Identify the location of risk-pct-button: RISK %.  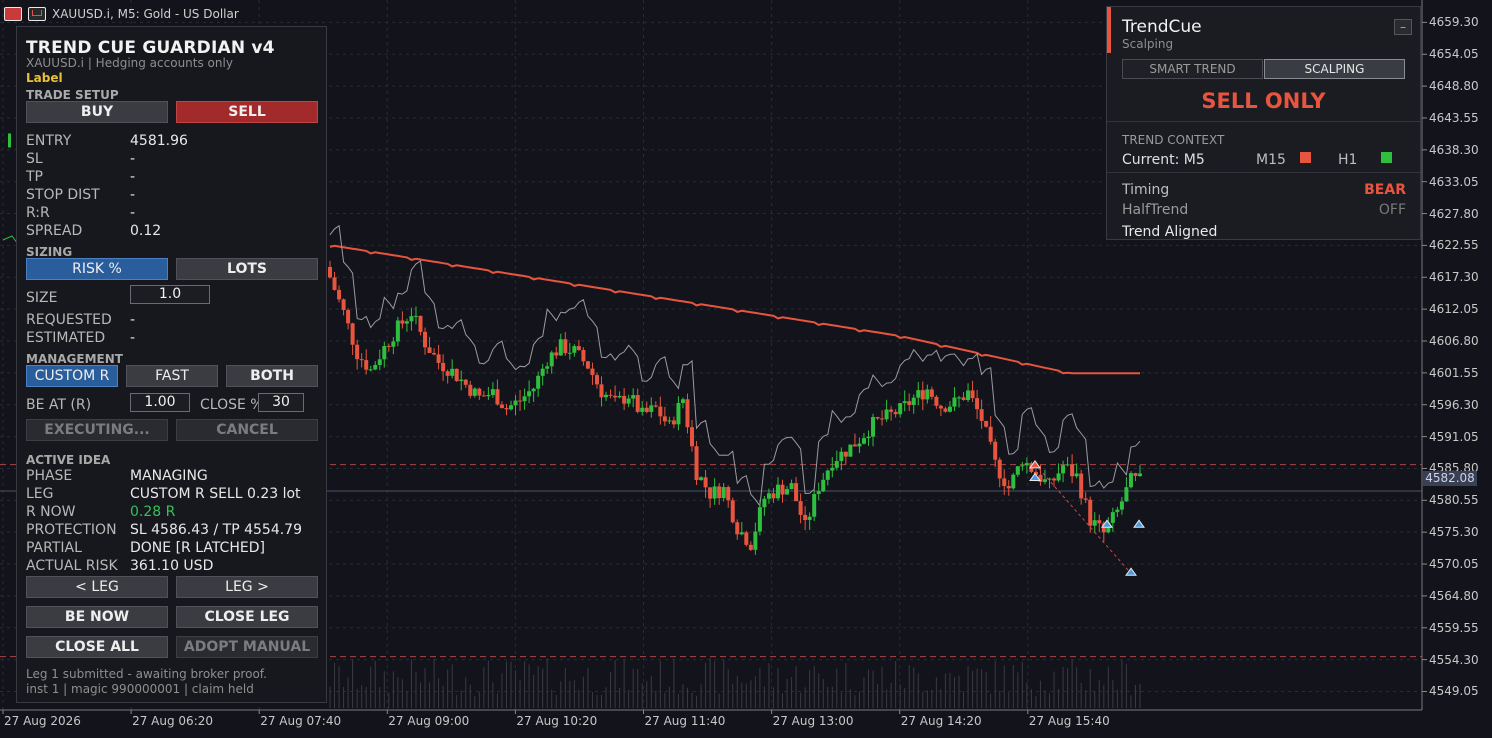
(97, 269).